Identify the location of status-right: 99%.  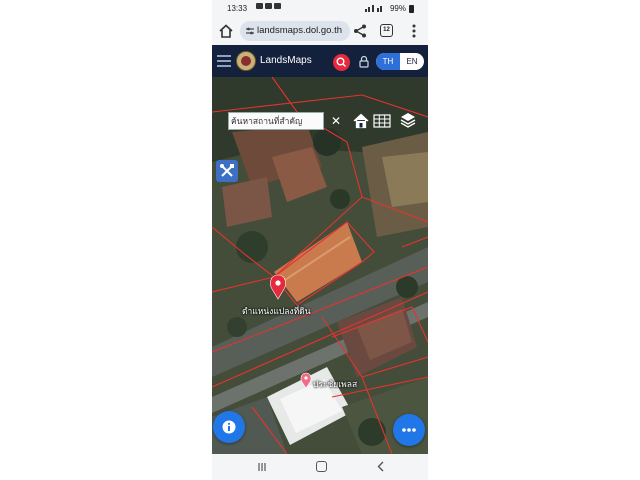
(389, 8).